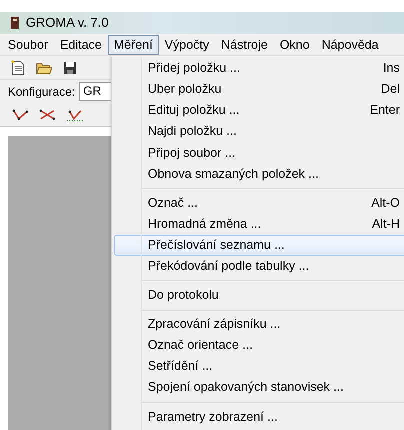  Describe the element at coordinates (18, 68) in the screenshot. I see `new-document-icon` at that location.